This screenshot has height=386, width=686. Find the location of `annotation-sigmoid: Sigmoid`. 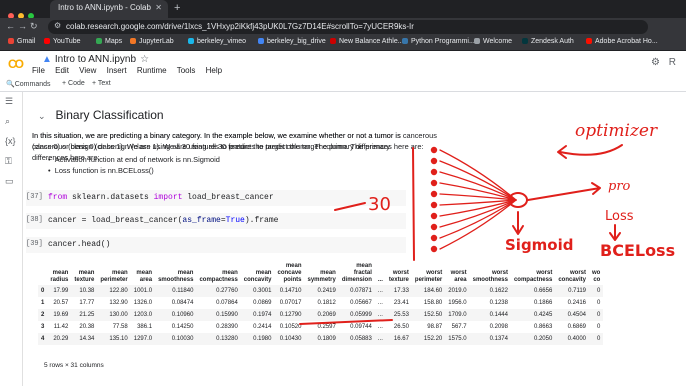

annotation-sigmoid: Sigmoid is located at coordinates (539, 245).